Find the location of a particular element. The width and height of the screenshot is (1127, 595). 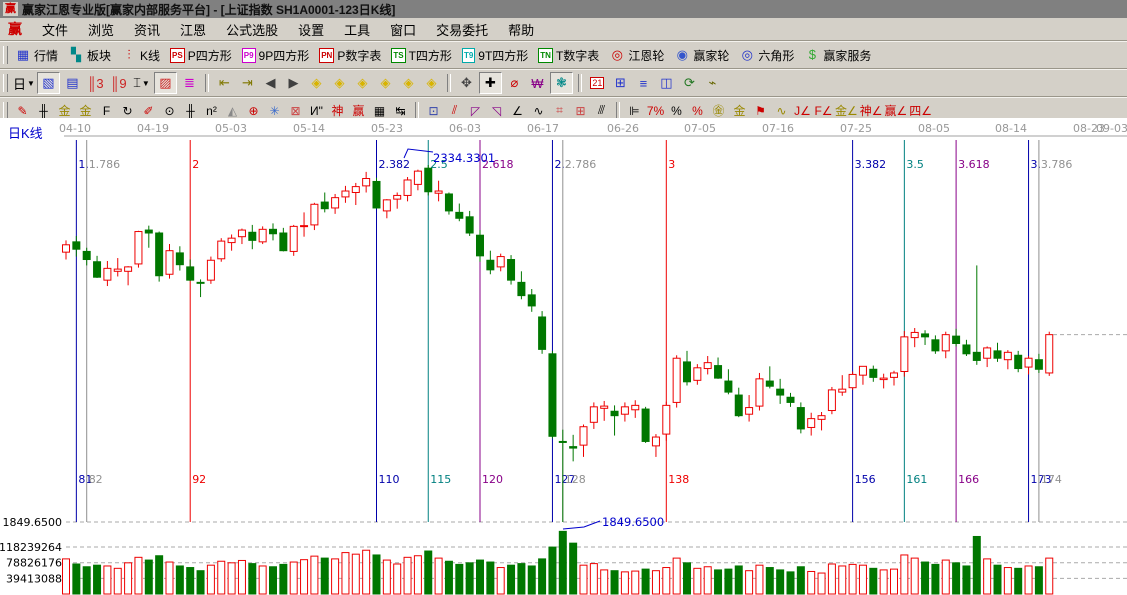

svg-text: 06-03 is located at coordinates (465, 128).